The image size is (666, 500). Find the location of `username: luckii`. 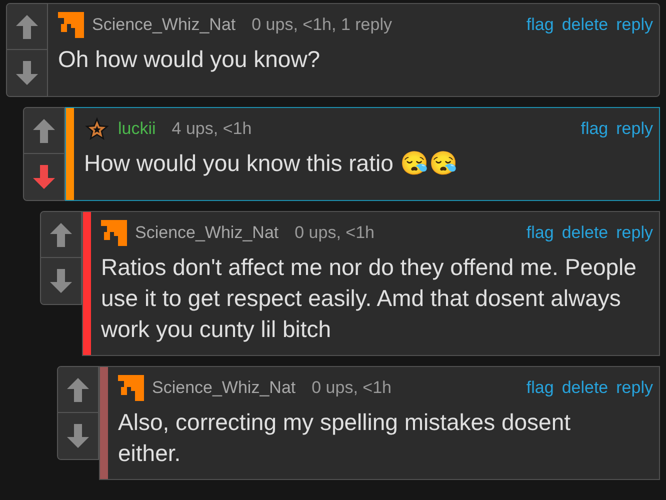

username: luckii is located at coordinates (137, 129).